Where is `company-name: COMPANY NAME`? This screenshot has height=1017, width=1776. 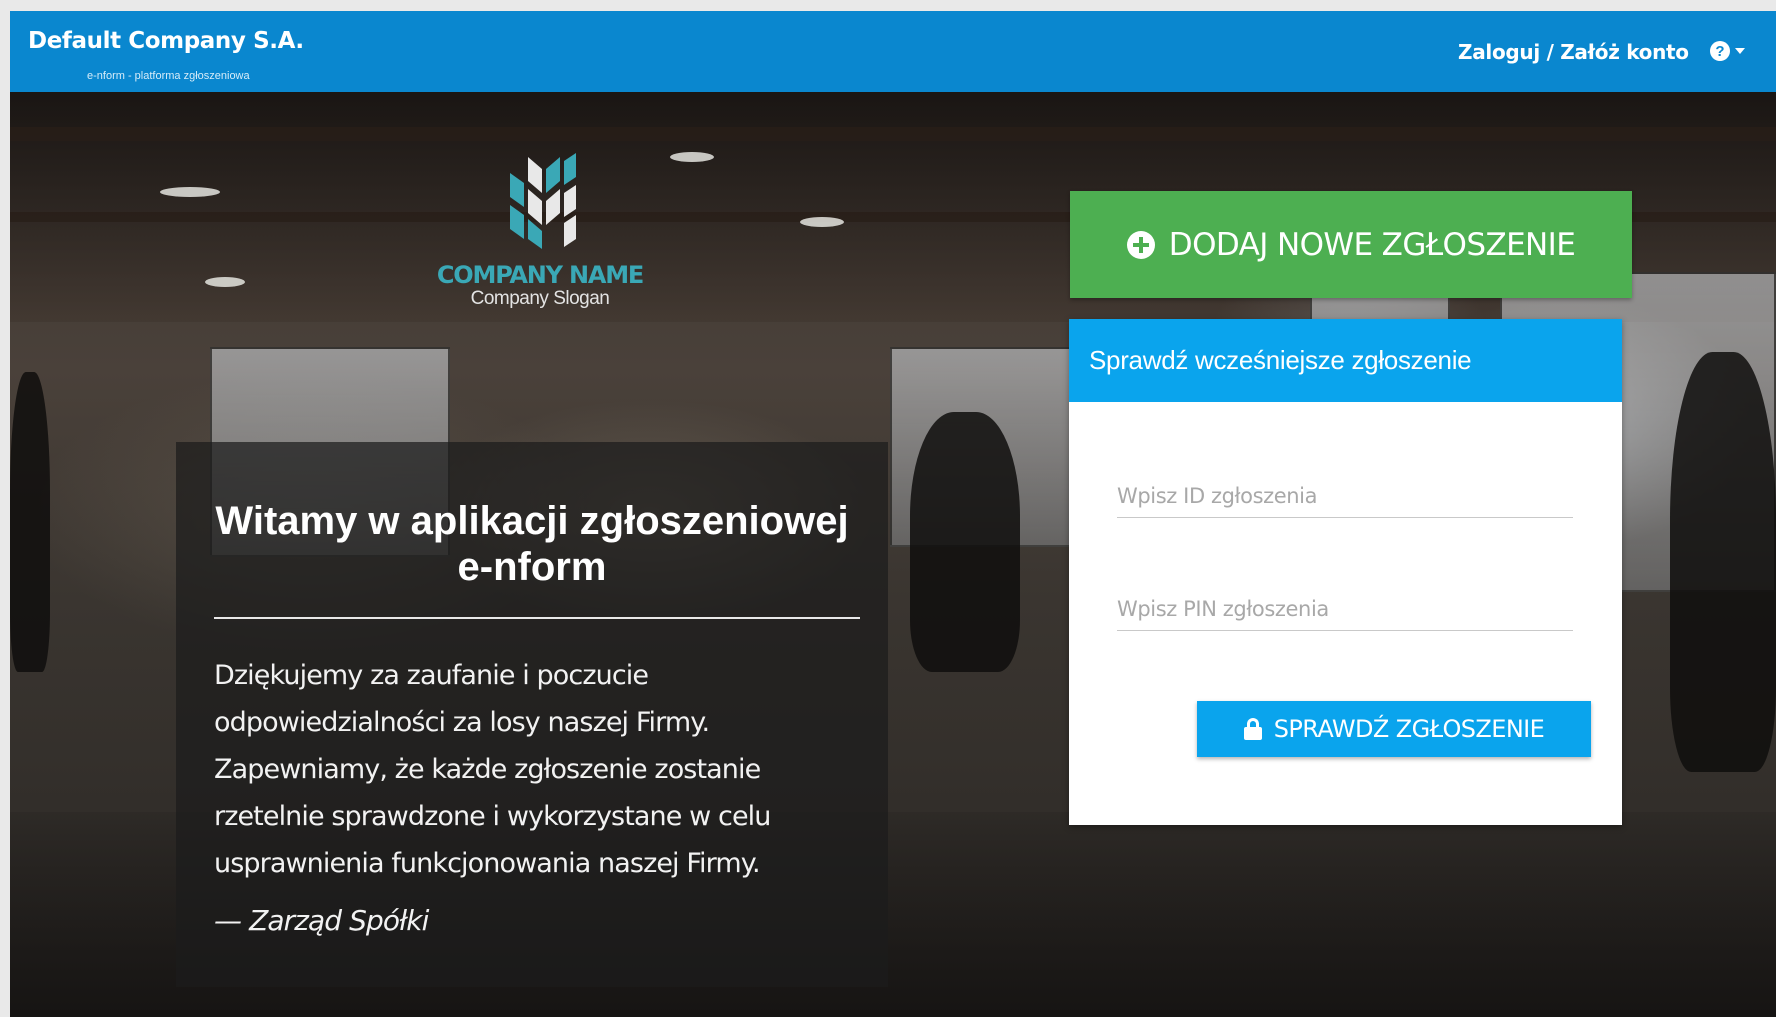 company-name: COMPANY NAME is located at coordinates (540, 275).